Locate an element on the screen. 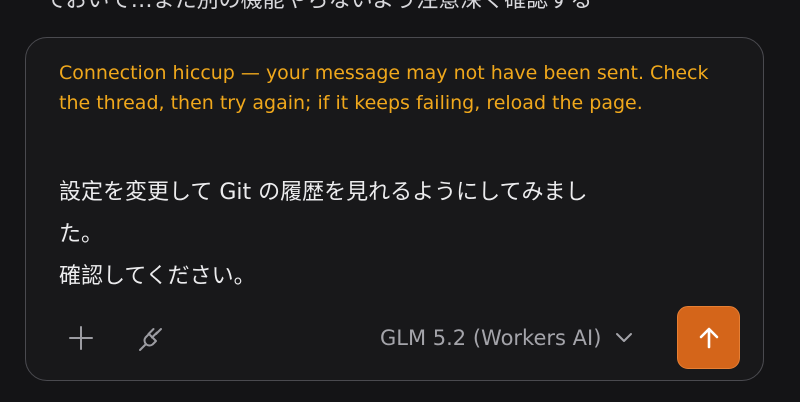 This screenshot has height=402, width=800. message-line: 設定を変更して Git の履歴を見れるようにしてみまし is located at coordinates (323, 192).